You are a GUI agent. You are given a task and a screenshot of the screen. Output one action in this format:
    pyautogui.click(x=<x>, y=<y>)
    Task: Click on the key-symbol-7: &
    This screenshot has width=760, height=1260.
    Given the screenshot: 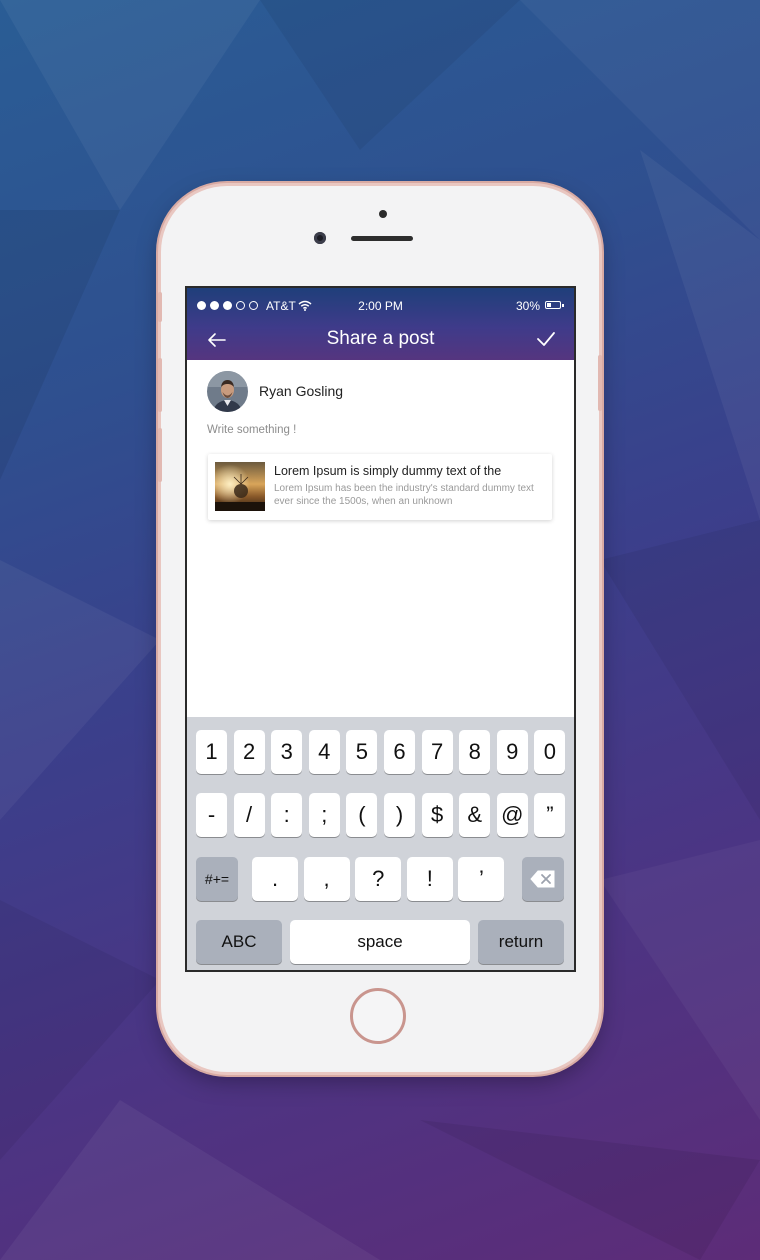 What is the action you would take?
    pyautogui.click(x=475, y=815)
    